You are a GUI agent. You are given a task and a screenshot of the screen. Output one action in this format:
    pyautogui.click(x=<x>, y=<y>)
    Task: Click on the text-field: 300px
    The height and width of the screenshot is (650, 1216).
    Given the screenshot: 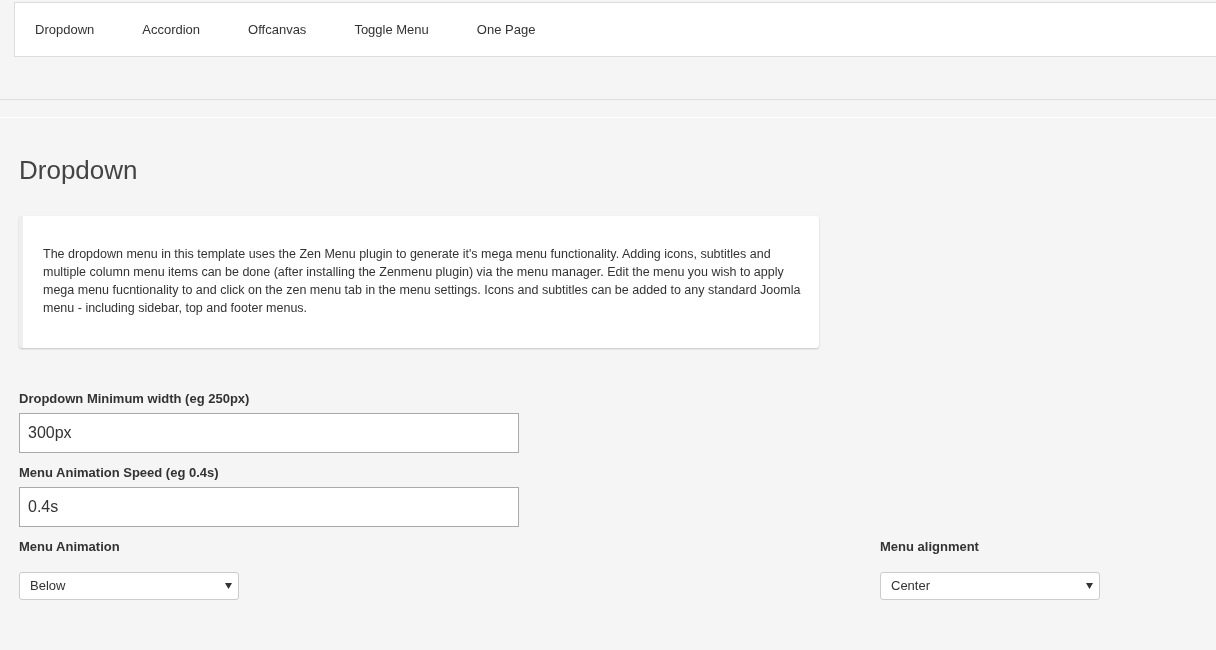 What is the action you would take?
    pyautogui.click(x=269, y=433)
    